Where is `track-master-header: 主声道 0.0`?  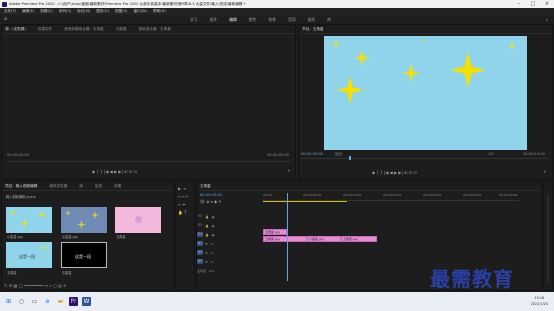 track-master-header: 主声道 0.0 is located at coordinates (230, 270).